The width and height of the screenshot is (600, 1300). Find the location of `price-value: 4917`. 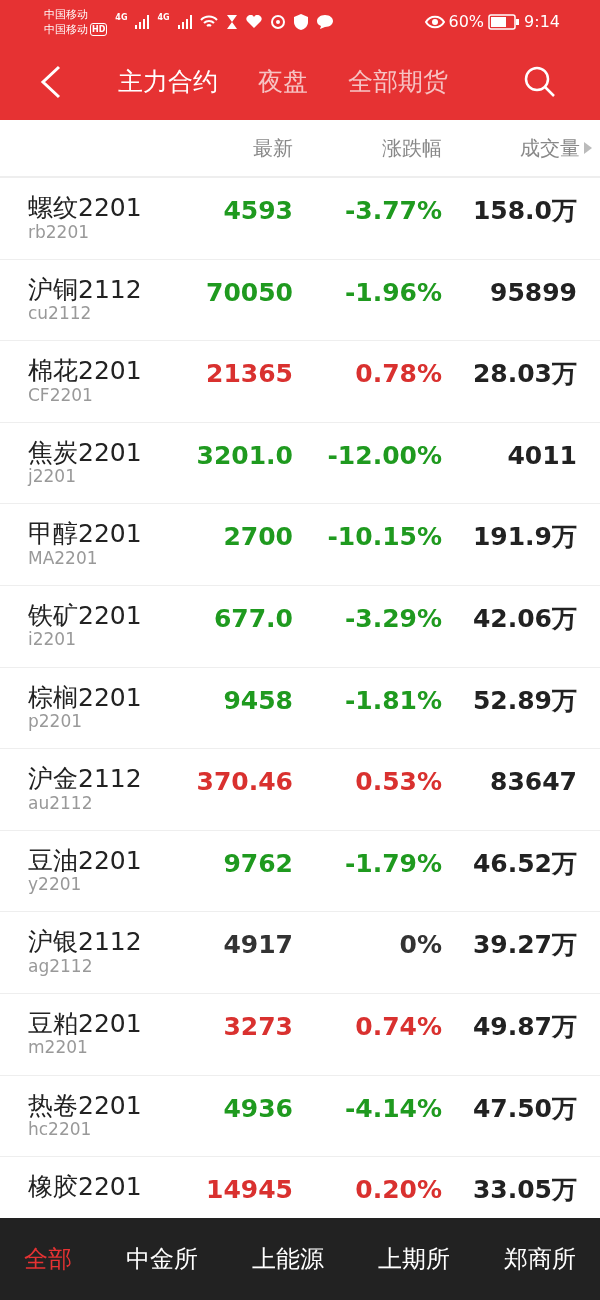

price-value: 4917 is located at coordinates (258, 945).